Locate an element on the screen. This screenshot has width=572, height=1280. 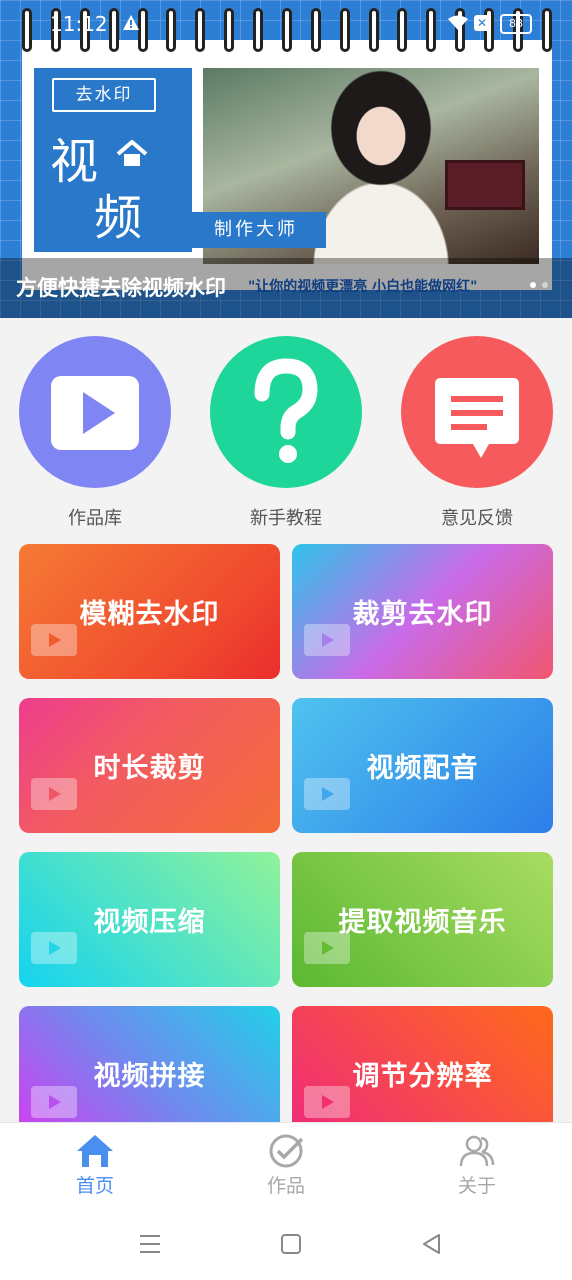
carousel-dots is located at coordinates (539, 285).